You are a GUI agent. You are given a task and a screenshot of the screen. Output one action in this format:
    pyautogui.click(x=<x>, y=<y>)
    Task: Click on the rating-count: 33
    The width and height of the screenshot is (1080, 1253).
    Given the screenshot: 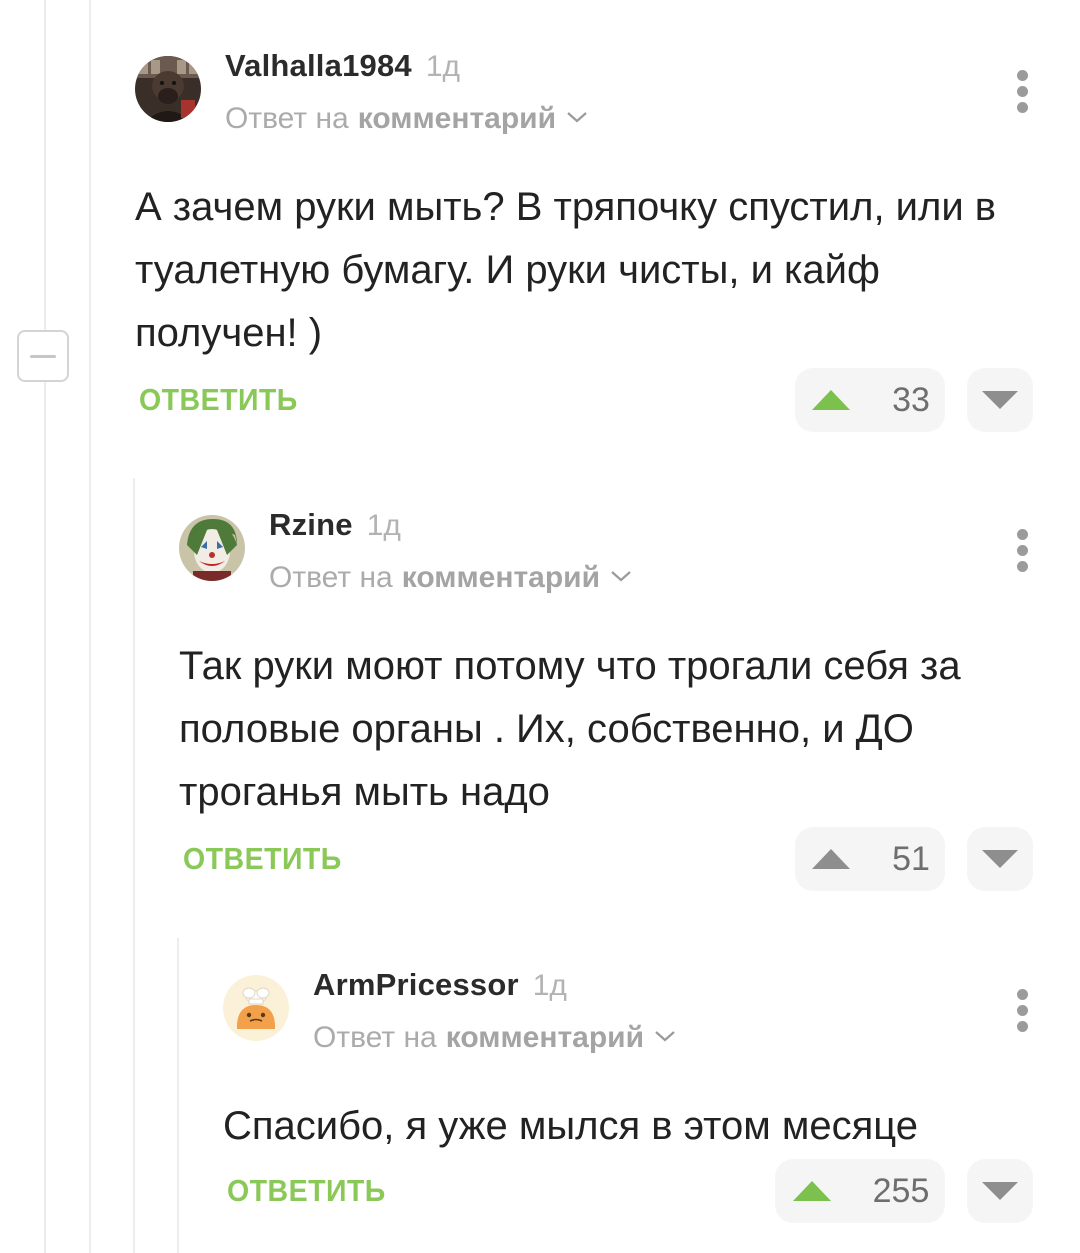 What is the action you would take?
    pyautogui.click(x=911, y=399)
    